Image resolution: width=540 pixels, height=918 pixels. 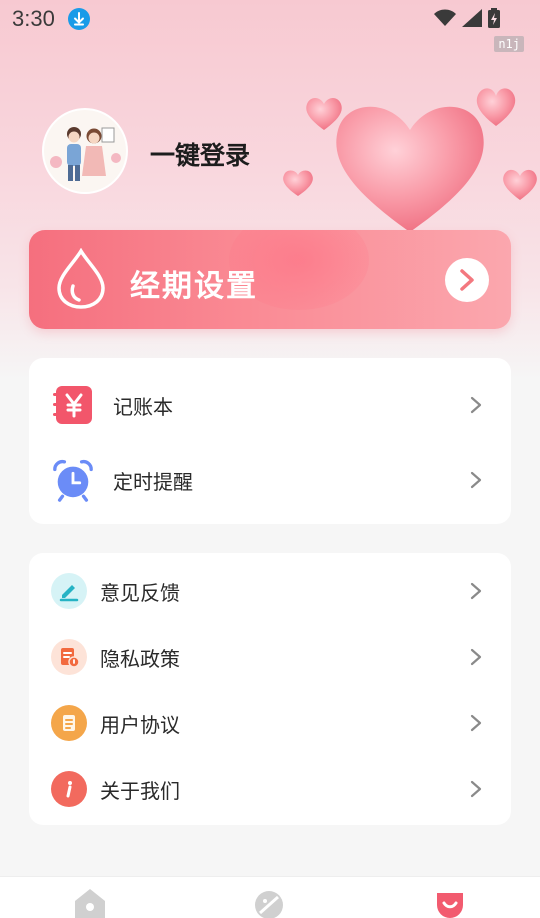 I want to click on cell-signal-icon, so click(x=472, y=18).